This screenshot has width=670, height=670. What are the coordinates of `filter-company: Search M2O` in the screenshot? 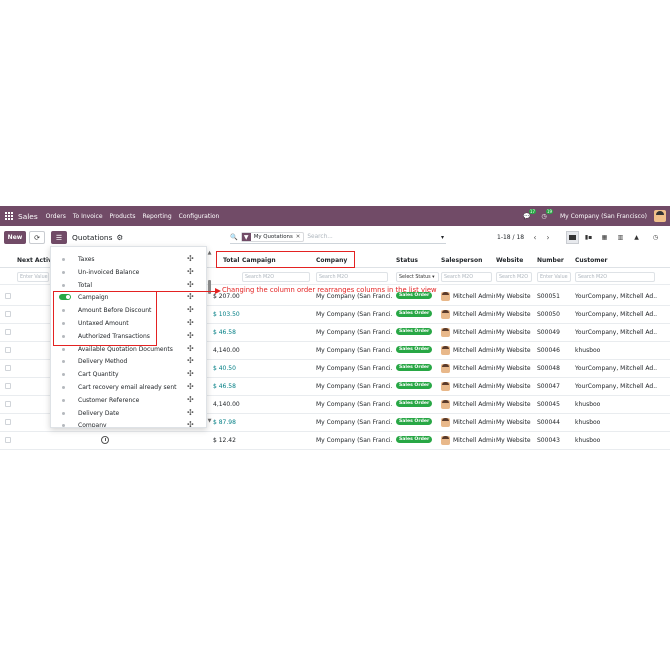 It's located at (352, 277).